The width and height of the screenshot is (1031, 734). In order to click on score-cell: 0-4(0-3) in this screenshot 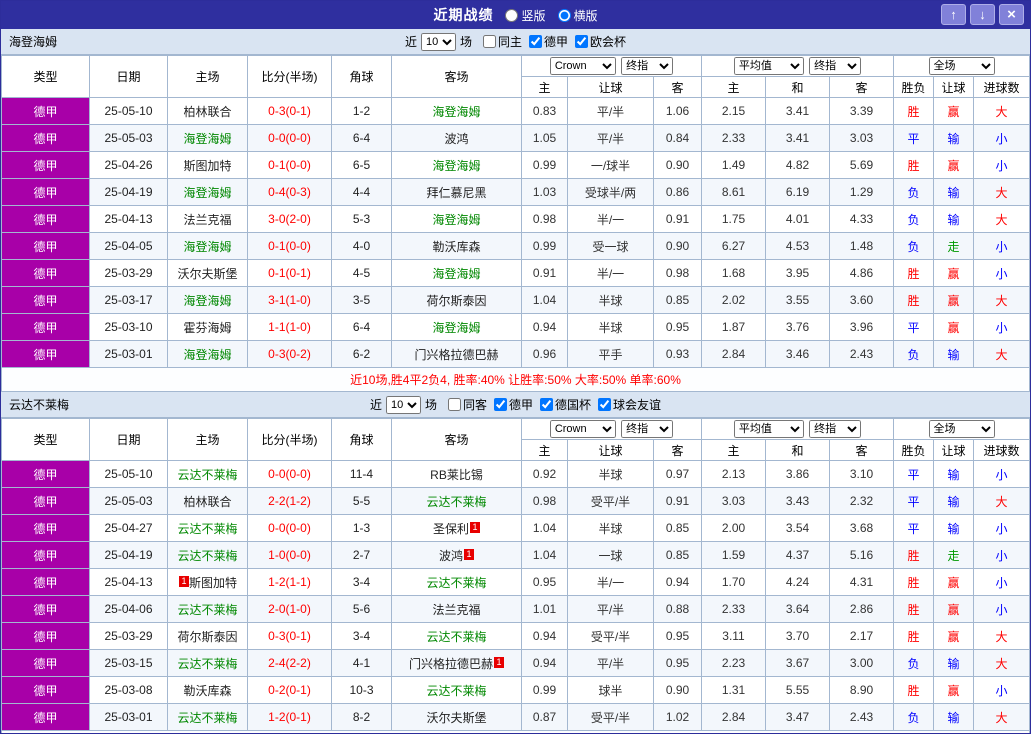, I will do `click(289, 192)`.